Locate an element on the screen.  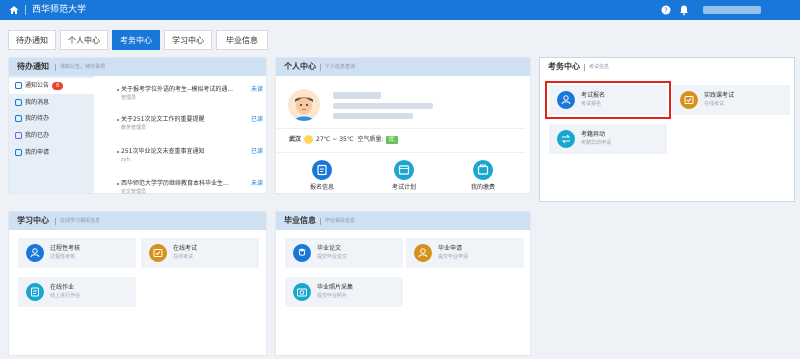
card-practice-exam: 实践课考试 在线考试 is located at coordinates (731, 100).